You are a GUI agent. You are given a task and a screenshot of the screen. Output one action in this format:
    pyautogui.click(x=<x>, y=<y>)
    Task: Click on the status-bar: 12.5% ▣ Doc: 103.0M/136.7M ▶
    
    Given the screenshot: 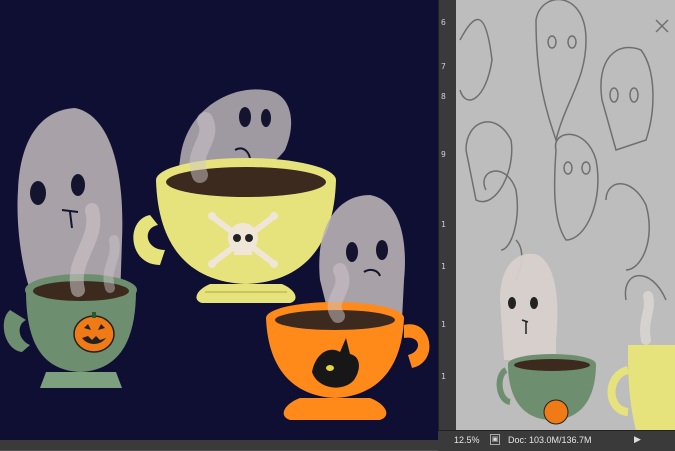 What is the action you would take?
    pyautogui.click(x=556, y=440)
    